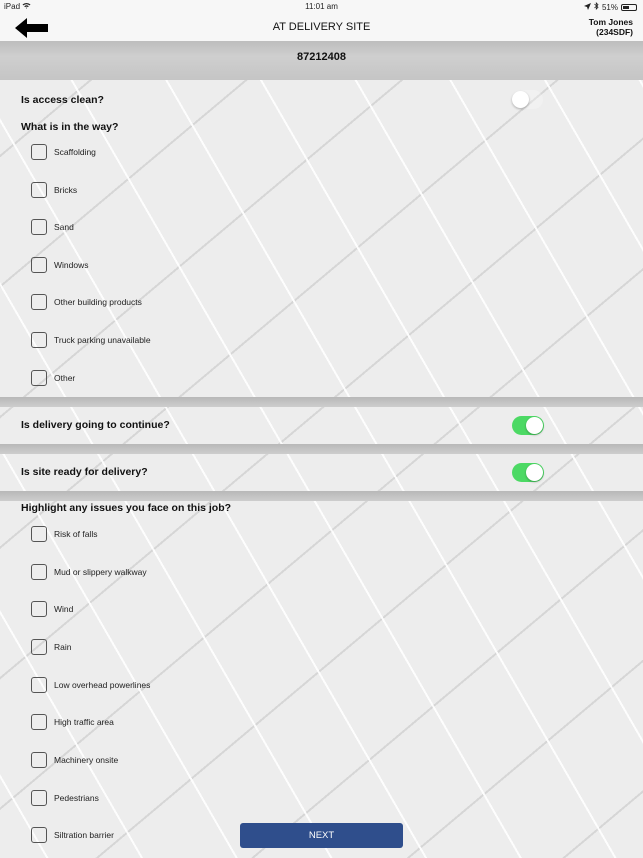 This screenshot has height=858, width=643. I want to click on navigation-bar: AT DELIVERY SITE Tom Jones (234SDF), so click(321, 27).